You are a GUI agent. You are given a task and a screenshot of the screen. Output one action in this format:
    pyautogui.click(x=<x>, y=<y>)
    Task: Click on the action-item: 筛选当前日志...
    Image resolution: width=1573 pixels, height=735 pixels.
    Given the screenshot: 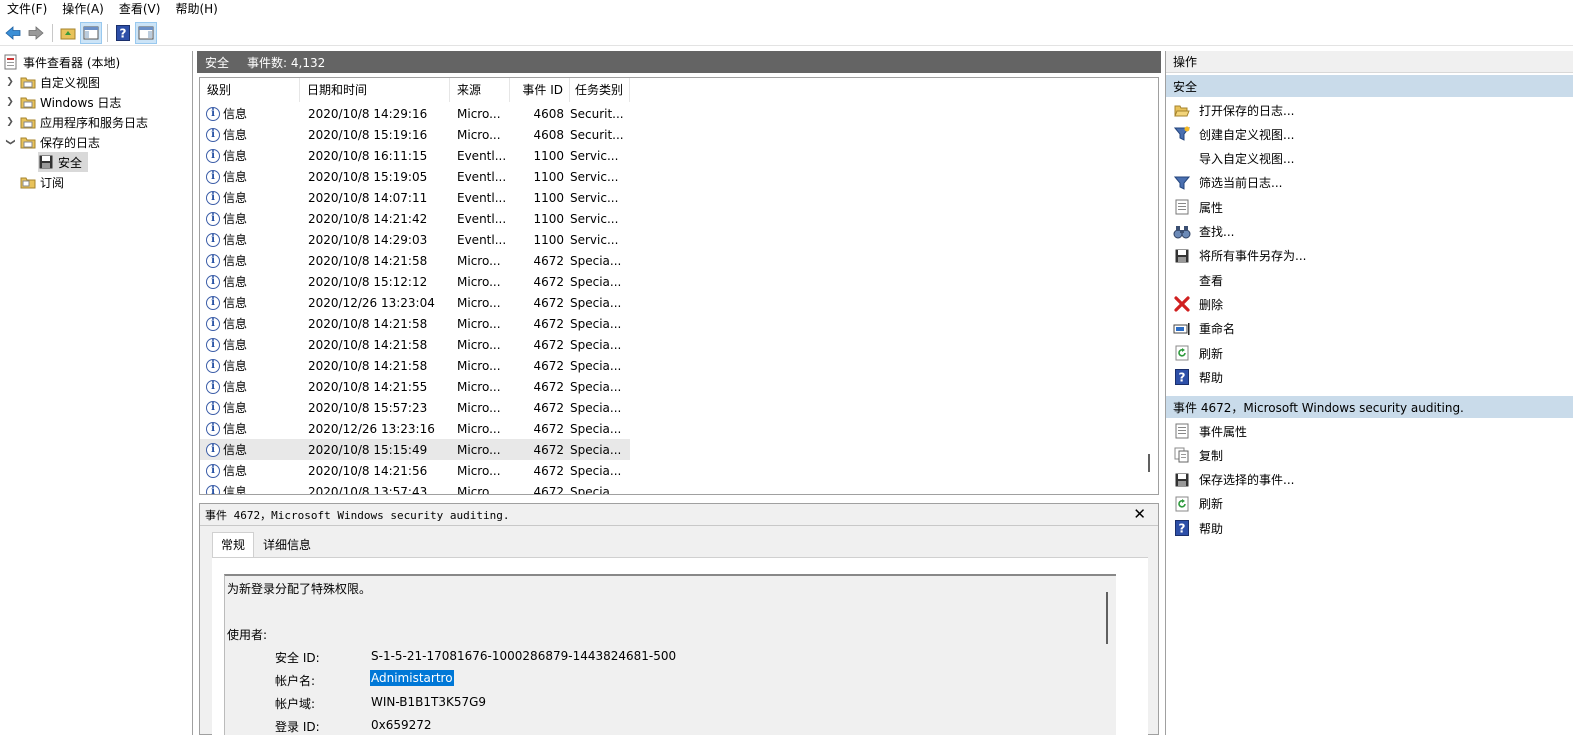 What is the action you would take?
    pyautogui.click(x=1369, y=183)
    